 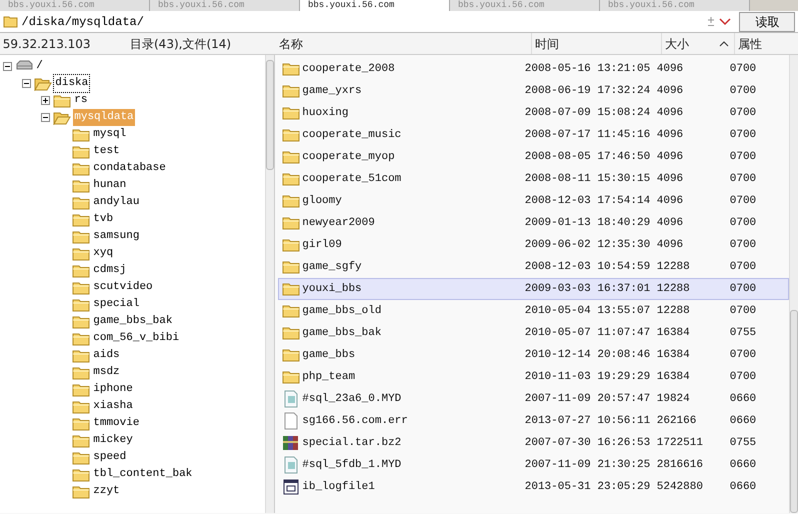 What do you see at coordinates (764, 43) in the screenshot?
I see `column-header: 属性` at bounding box center [764, 43].